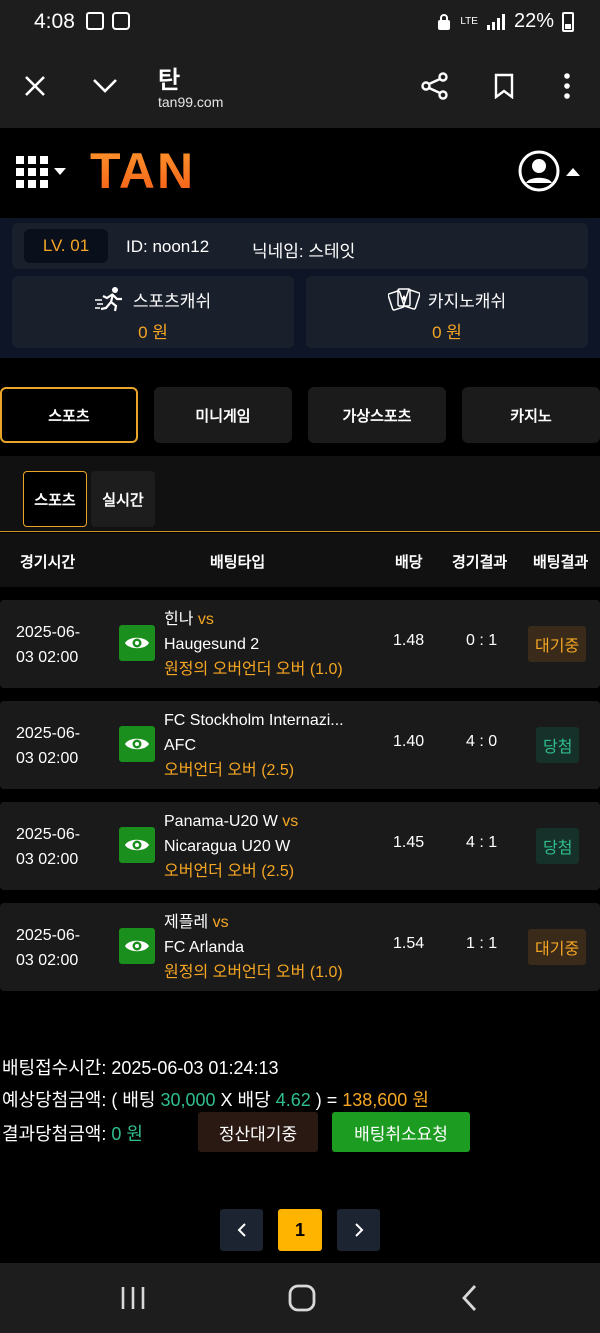 Image resolution: width=600 pixels, height=1333 pixels. What do you see at coordinates (403, 299) in the screenshot?
I see `playing-cards-icon` at bounding box center [403, 299].